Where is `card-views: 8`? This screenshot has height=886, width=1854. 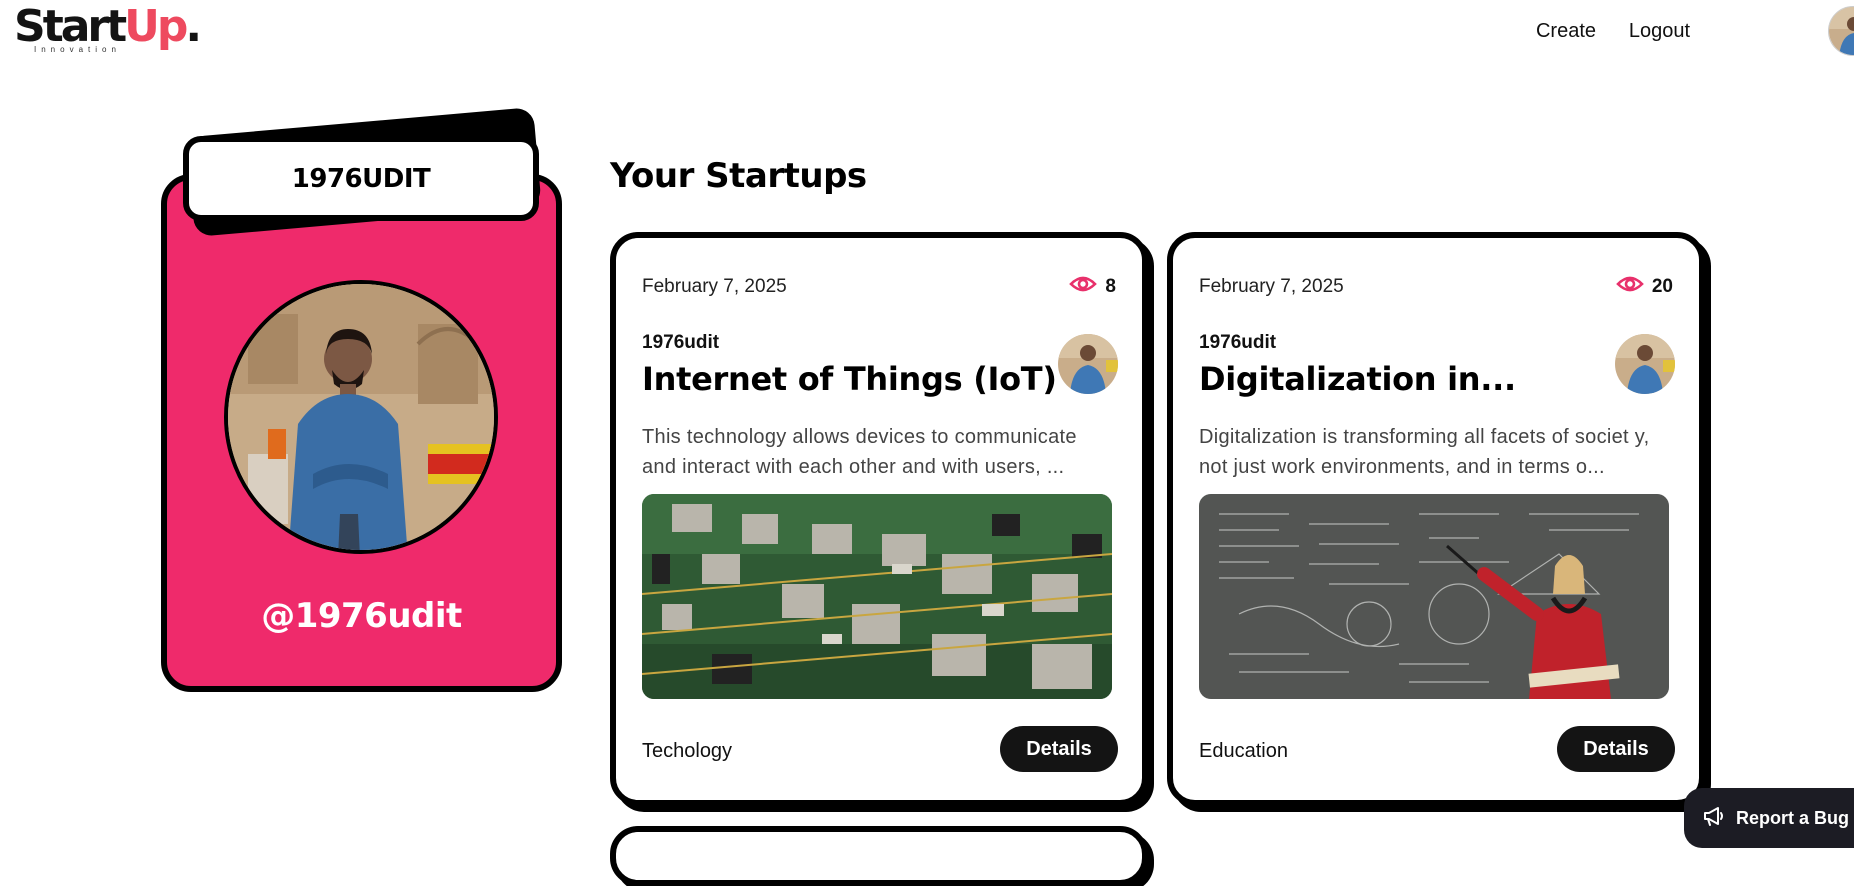
card-views: 8 is located at coordinates (1092, 287).